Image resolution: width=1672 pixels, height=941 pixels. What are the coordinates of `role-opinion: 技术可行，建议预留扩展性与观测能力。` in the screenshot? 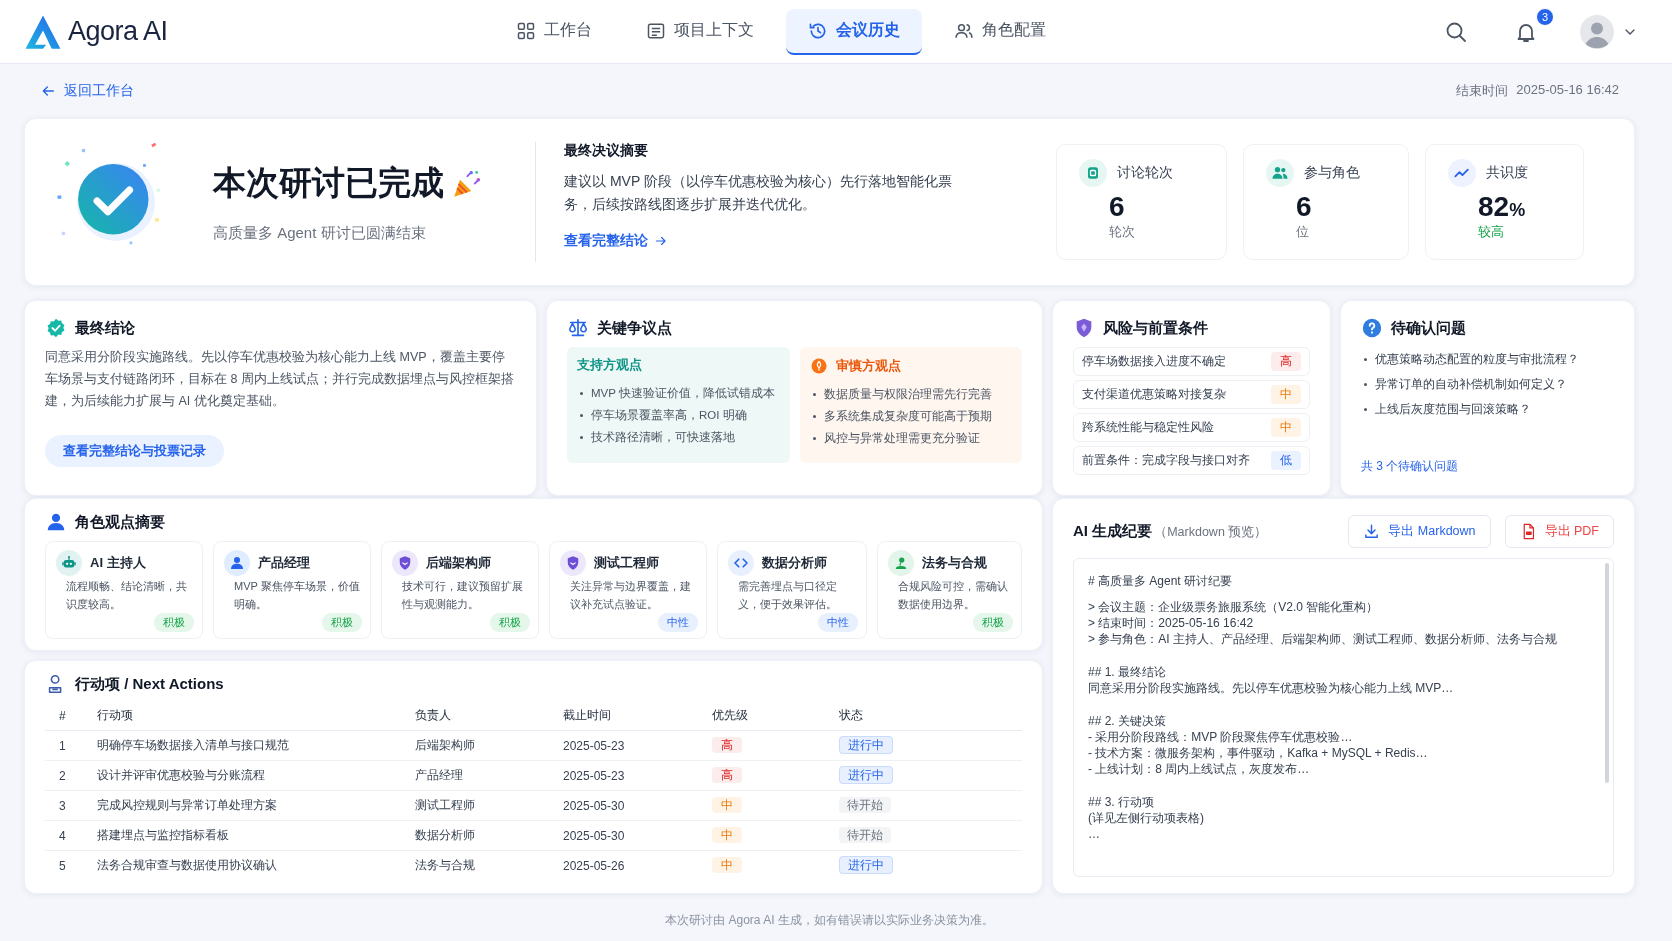 It's located at (463, 595).